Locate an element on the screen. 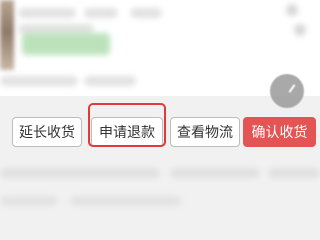  floating-gray-circle-icon is located at coordinates (287, 91).